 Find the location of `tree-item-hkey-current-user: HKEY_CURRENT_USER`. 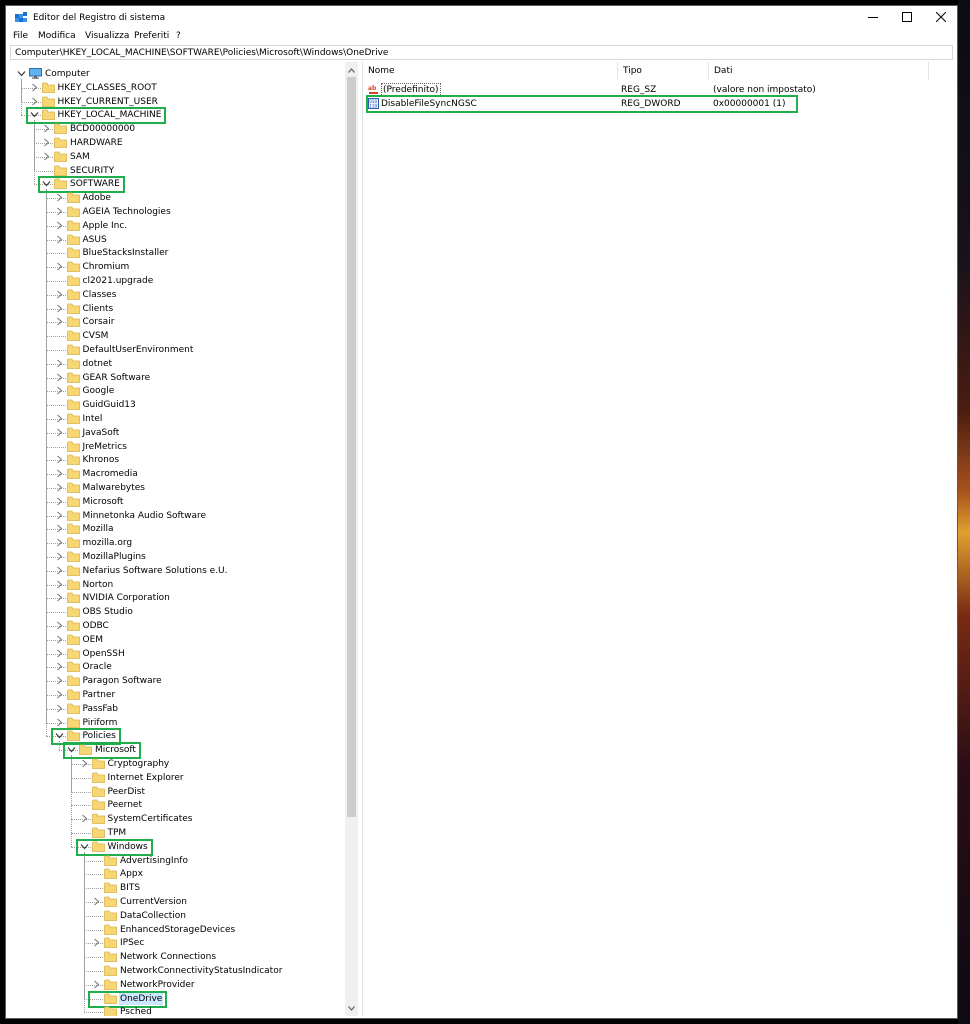

tree-item-hkey-current-user: HKEY_CURRENT_USER is located at coordinates (179, 102).